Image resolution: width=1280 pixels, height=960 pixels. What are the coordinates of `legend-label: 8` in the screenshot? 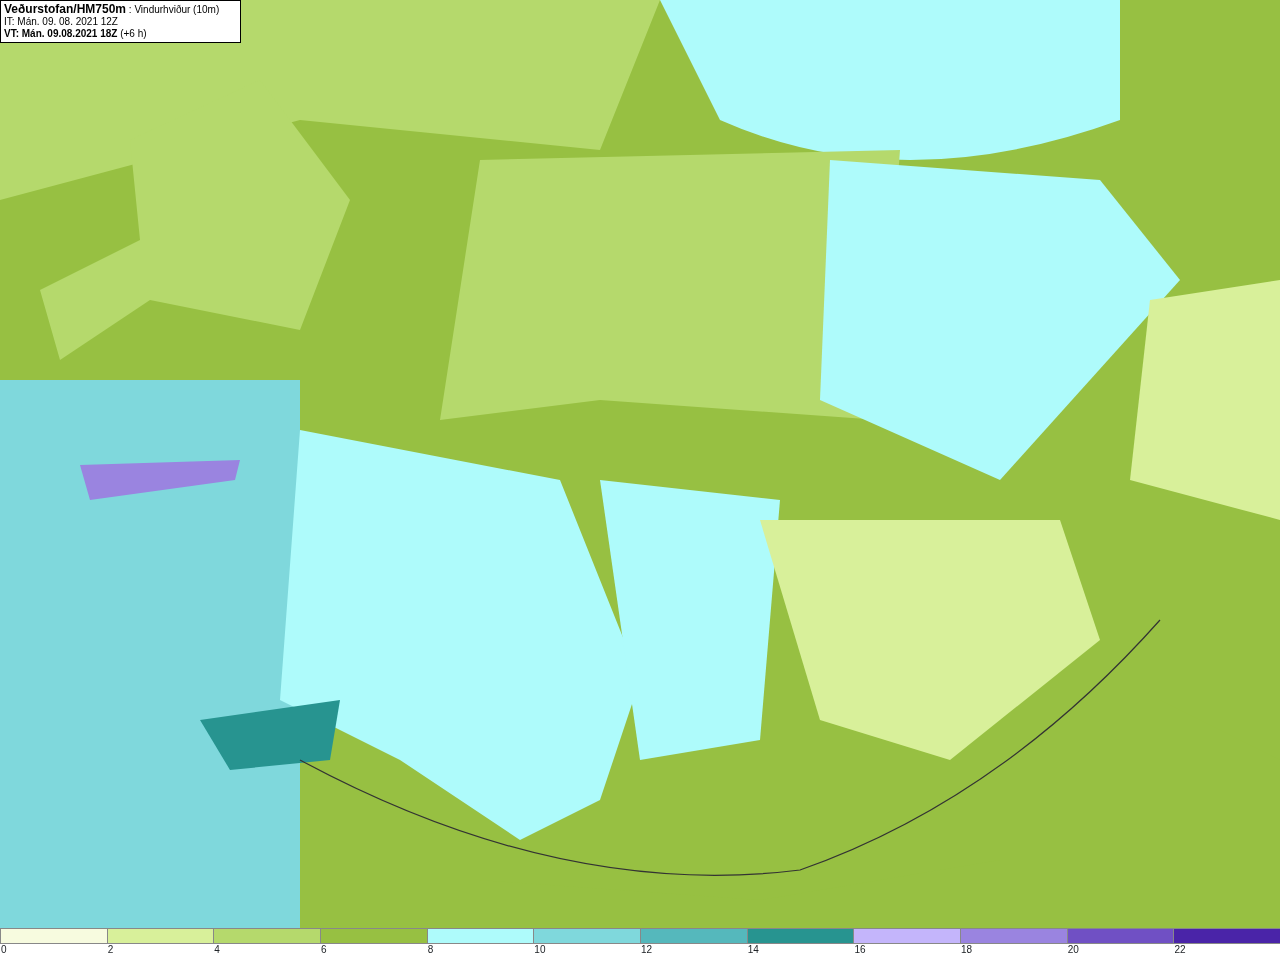 It's located at (430, 950).